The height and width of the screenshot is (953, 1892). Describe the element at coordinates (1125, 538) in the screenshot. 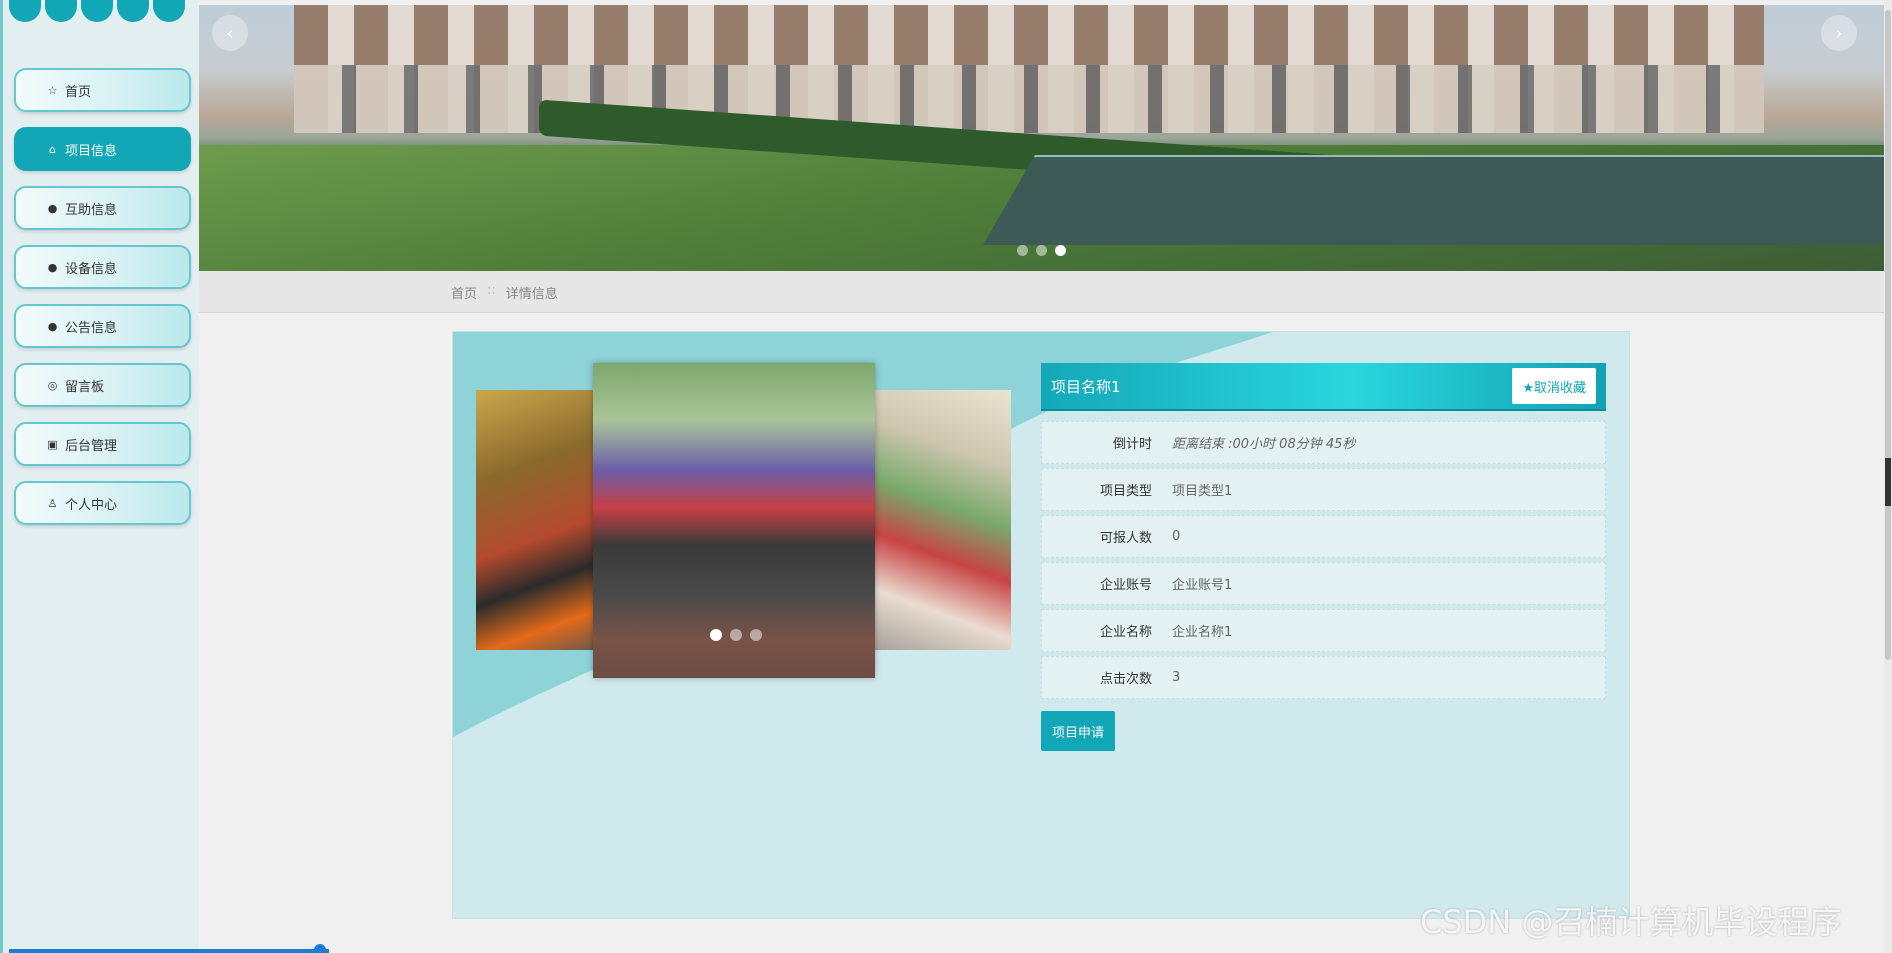

I see `detail-row-label: 可报人数` at that location.